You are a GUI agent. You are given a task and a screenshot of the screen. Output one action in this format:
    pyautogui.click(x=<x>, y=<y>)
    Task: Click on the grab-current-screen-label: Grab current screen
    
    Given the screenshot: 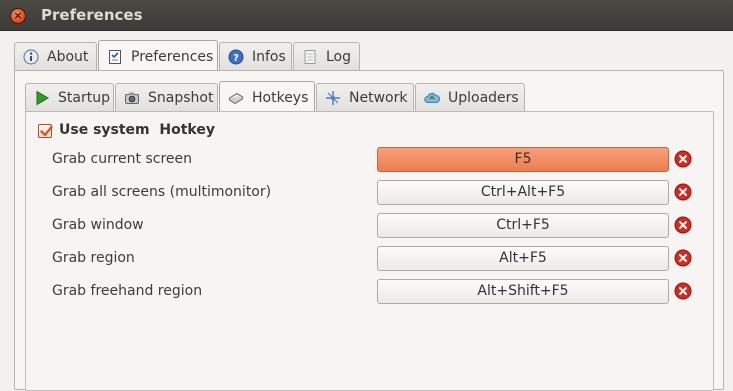 What is the action you would take?
    pyautogui.click(x=122, y=159)
    